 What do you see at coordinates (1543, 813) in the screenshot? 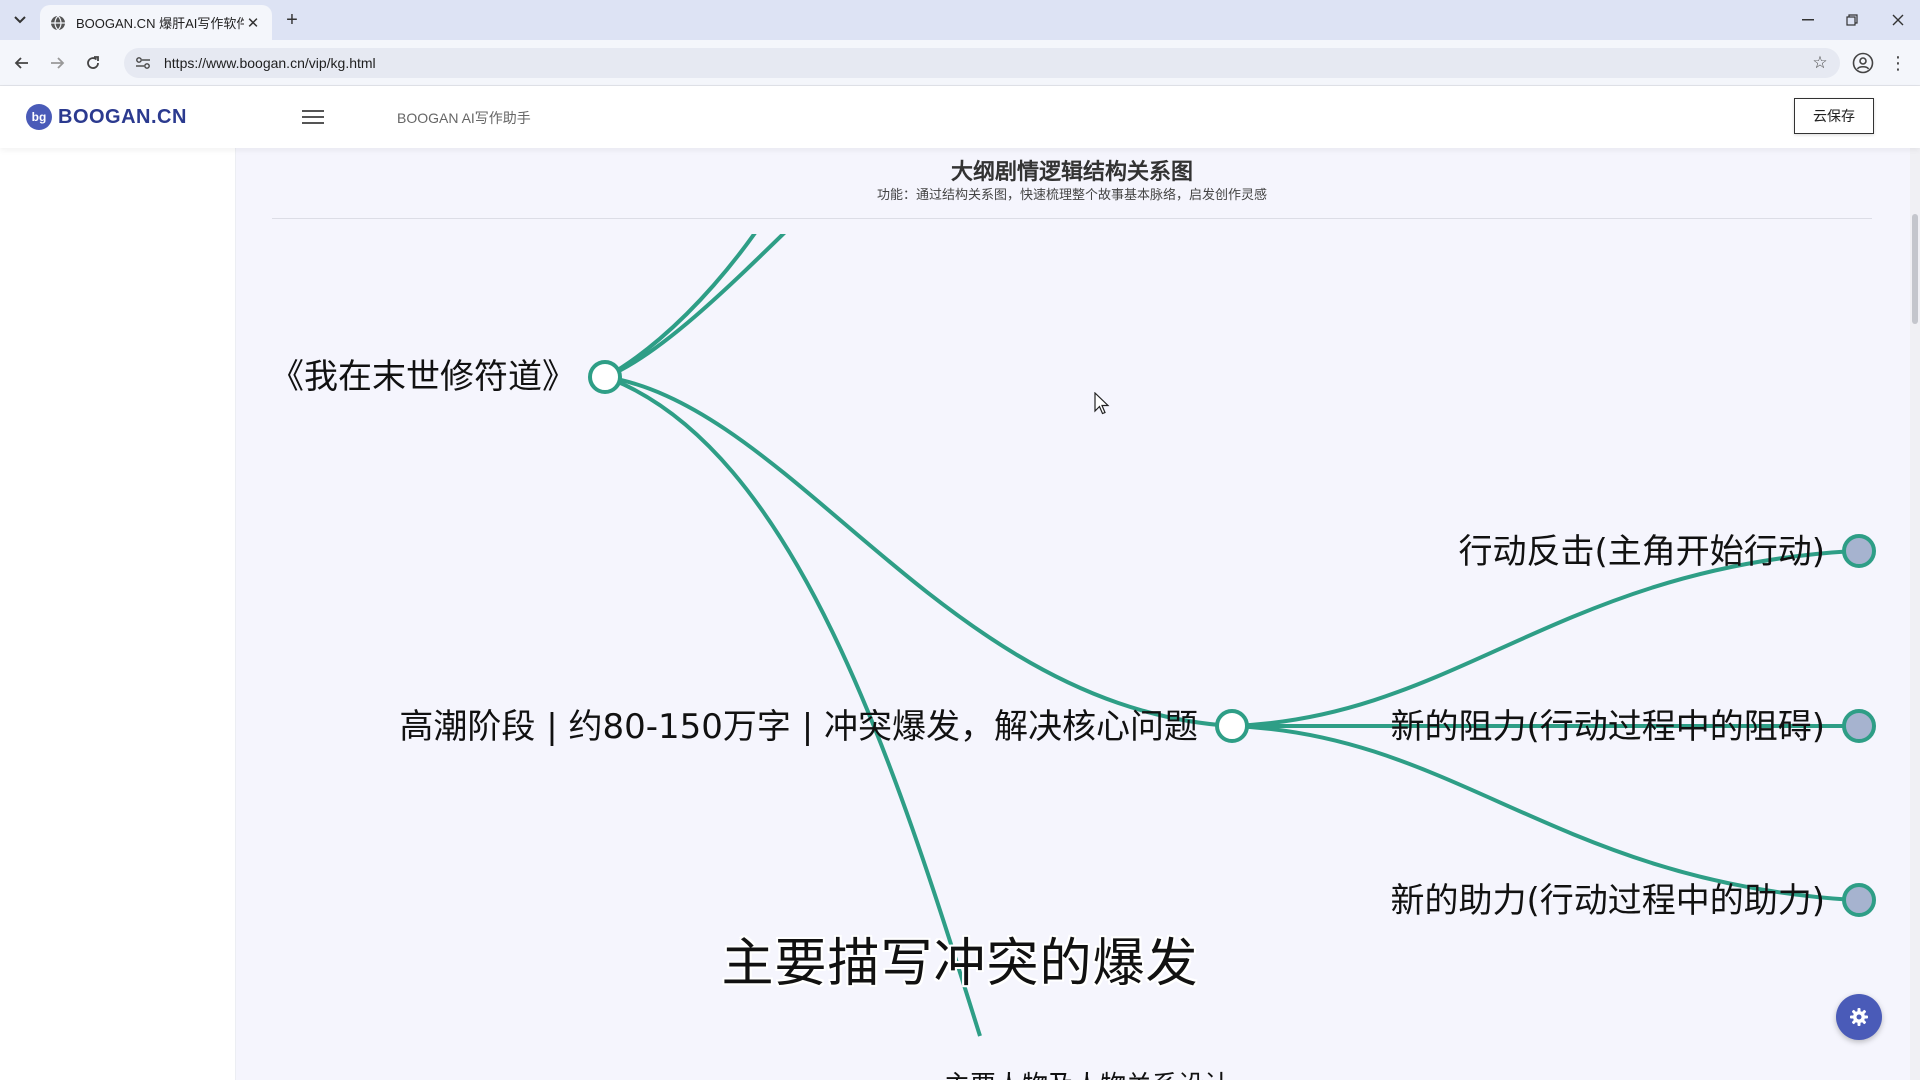
I see `link-stage-child3` at bounding box center [1543, 813].